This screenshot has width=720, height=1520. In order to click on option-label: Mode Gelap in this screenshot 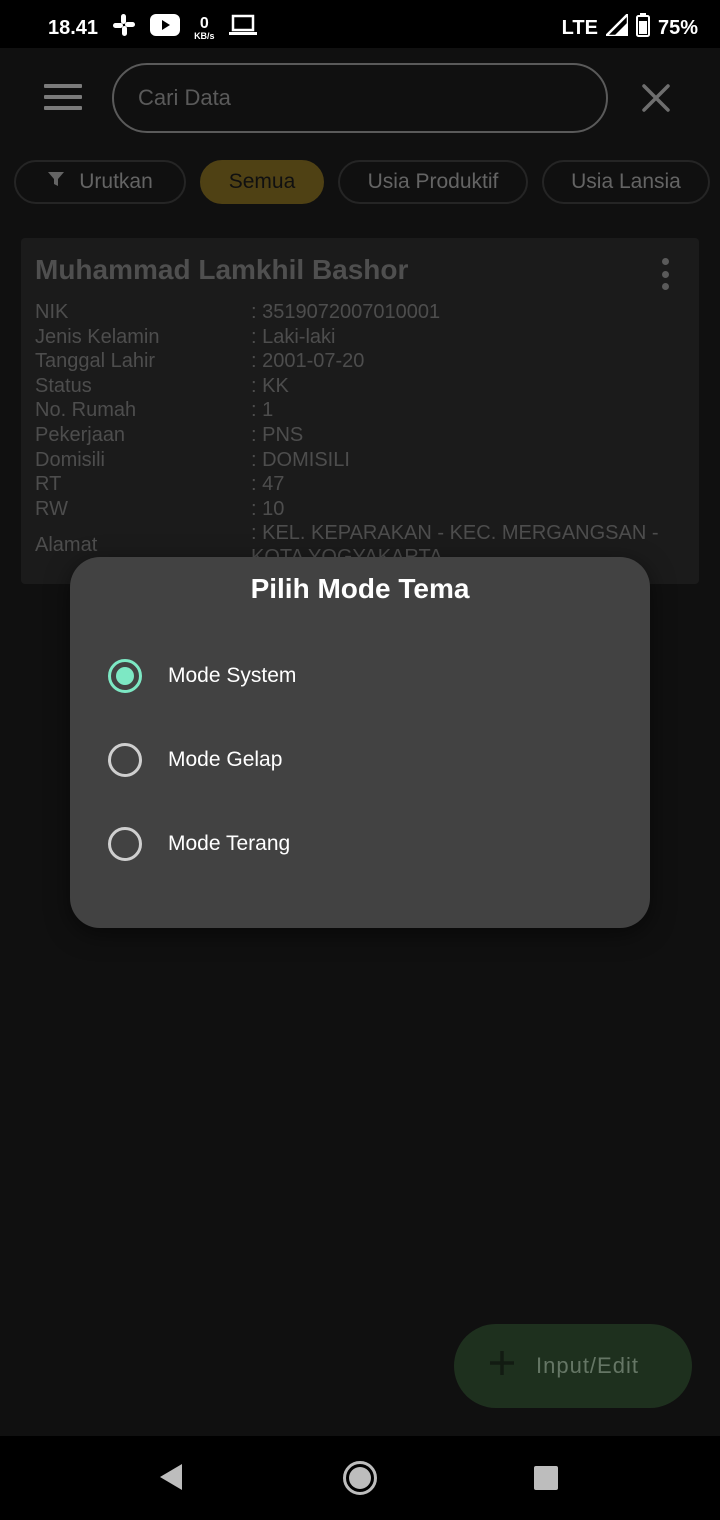, I will do `click(225, 759)`.